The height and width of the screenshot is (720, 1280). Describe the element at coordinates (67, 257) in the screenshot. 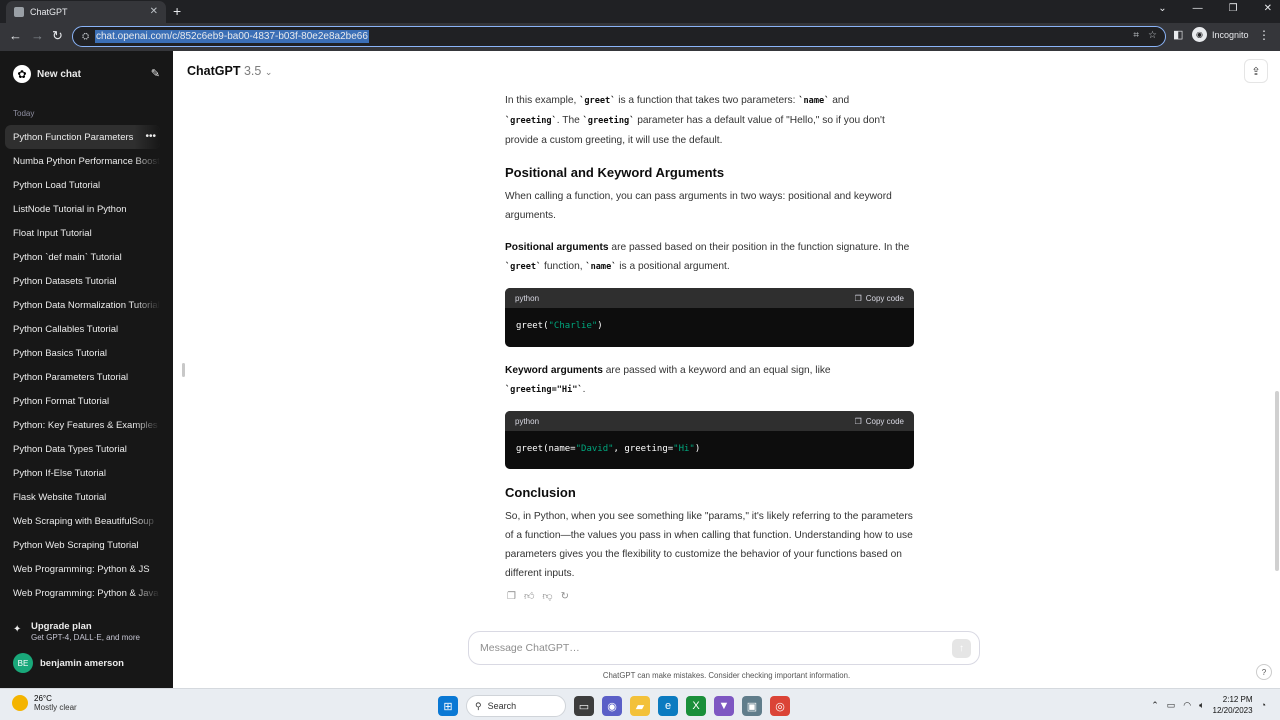

I see `history-item-label: Python `def main` Tutorial` at that location.